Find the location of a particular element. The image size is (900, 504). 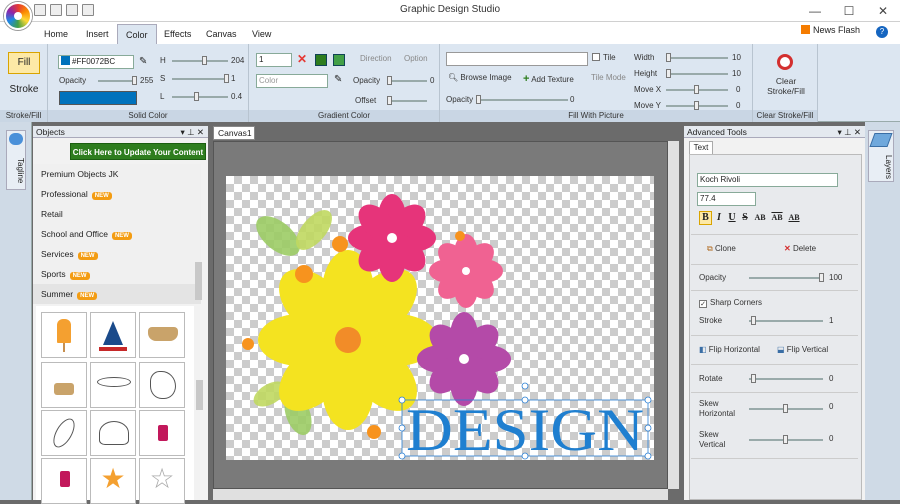

shell-thumbnail is located at coordinates (162, 385).